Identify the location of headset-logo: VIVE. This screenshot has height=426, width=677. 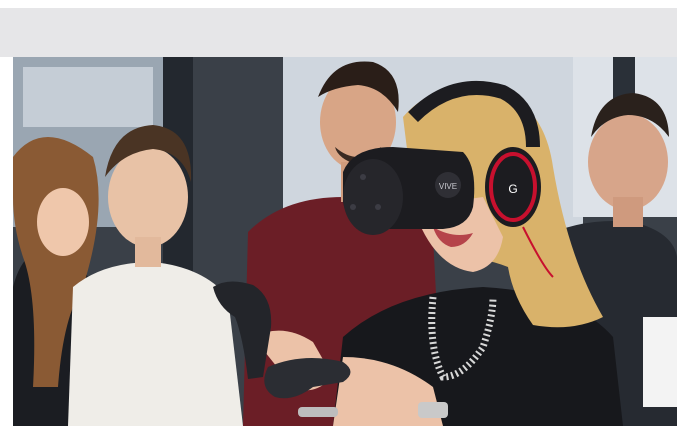
(448, 186).